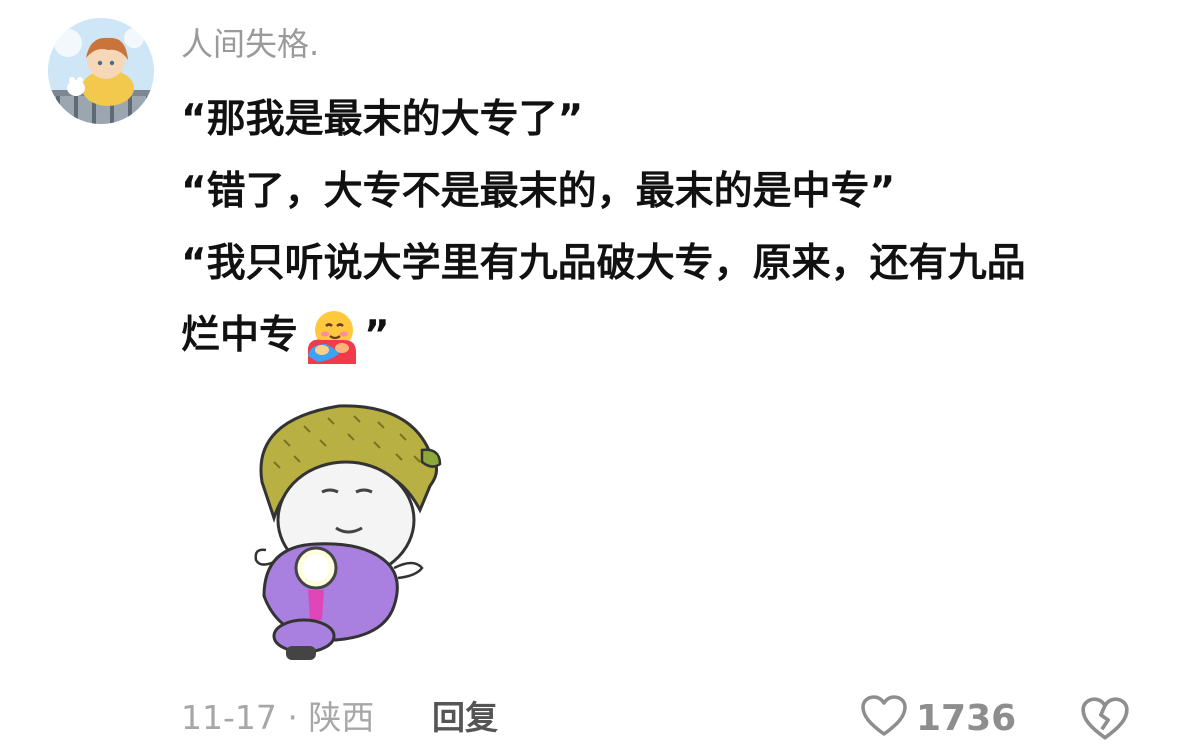  I want to click on comment-line-text: 烂中专, so click(240, 335).